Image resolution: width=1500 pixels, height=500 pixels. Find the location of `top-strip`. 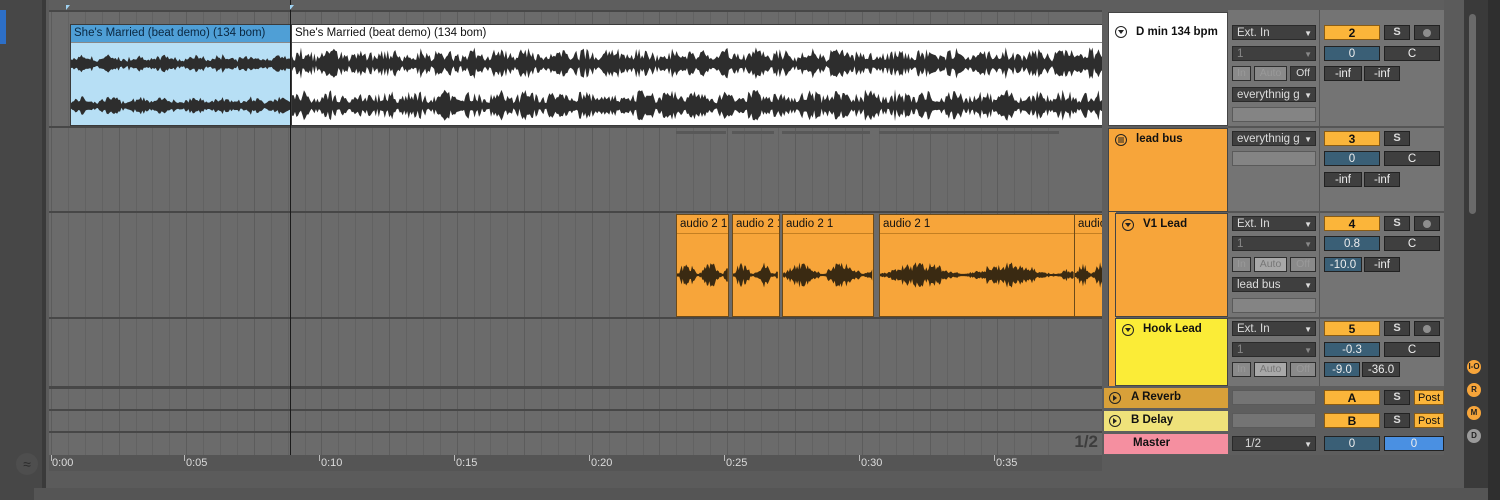

top-strip is located at coordinates (1273, 5).